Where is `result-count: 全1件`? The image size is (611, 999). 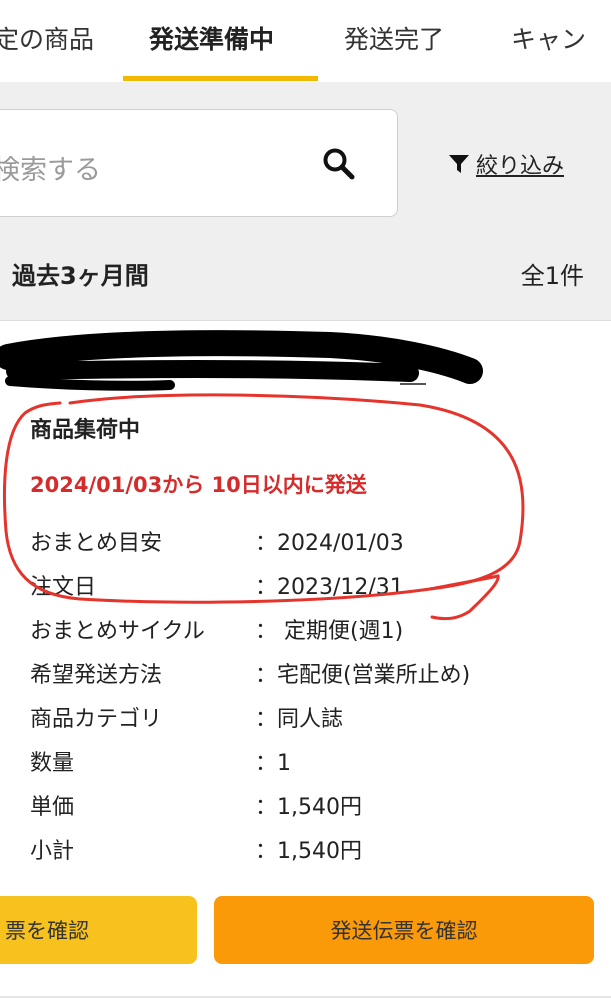 result-count: 全1件 is located at coordinates (552, 276).